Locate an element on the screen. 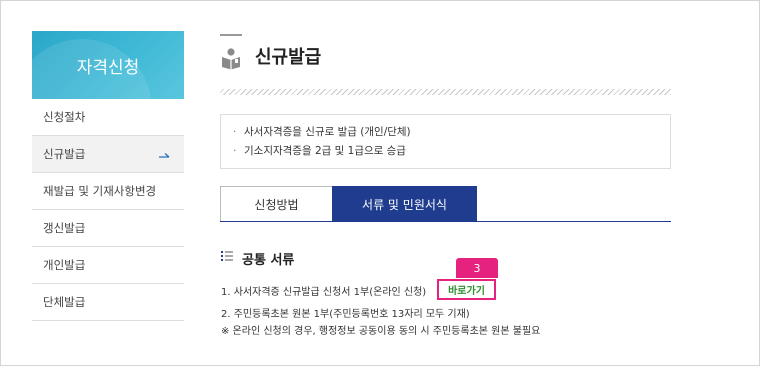  sidebar-heading-label: 자격신청 is located at coordinates (108, 67).